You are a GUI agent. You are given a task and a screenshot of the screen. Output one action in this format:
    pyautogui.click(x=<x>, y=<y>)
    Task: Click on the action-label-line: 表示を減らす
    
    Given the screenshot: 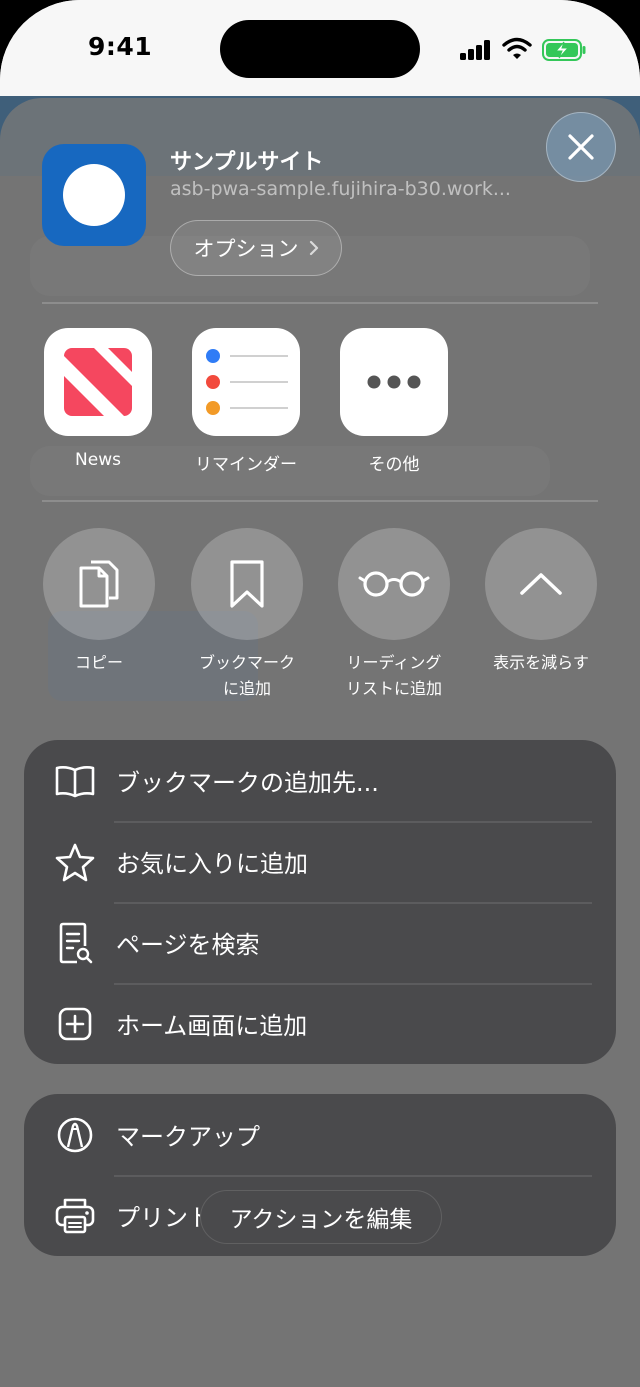 What is the action you would take?
    pyautogui.click(x=541, y=662)
    